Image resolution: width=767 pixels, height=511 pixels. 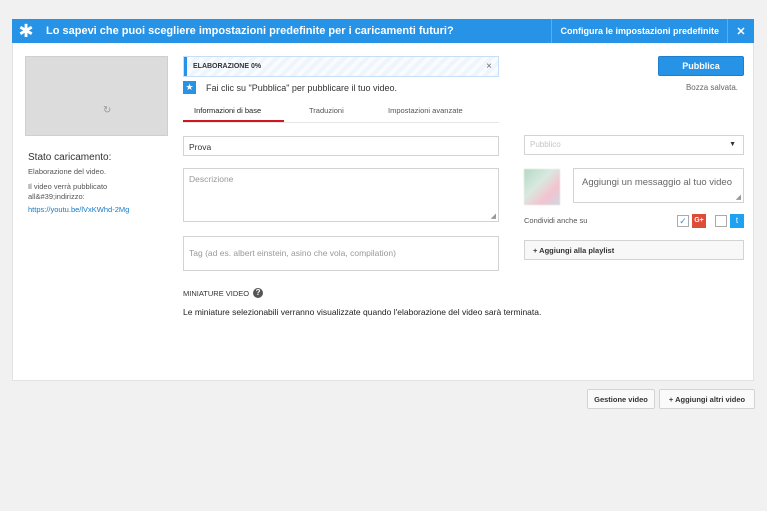 I want to click on video-manager-button: Gestione video, so click(x=621, y=399).